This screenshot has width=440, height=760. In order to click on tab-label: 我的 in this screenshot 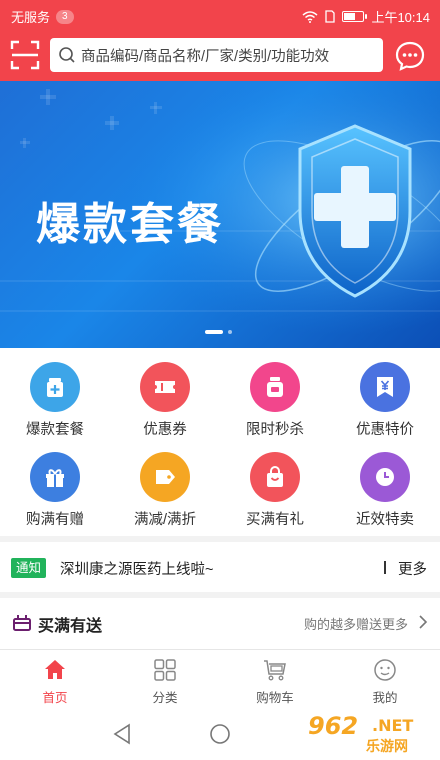, I will do `click(385, 698)`.